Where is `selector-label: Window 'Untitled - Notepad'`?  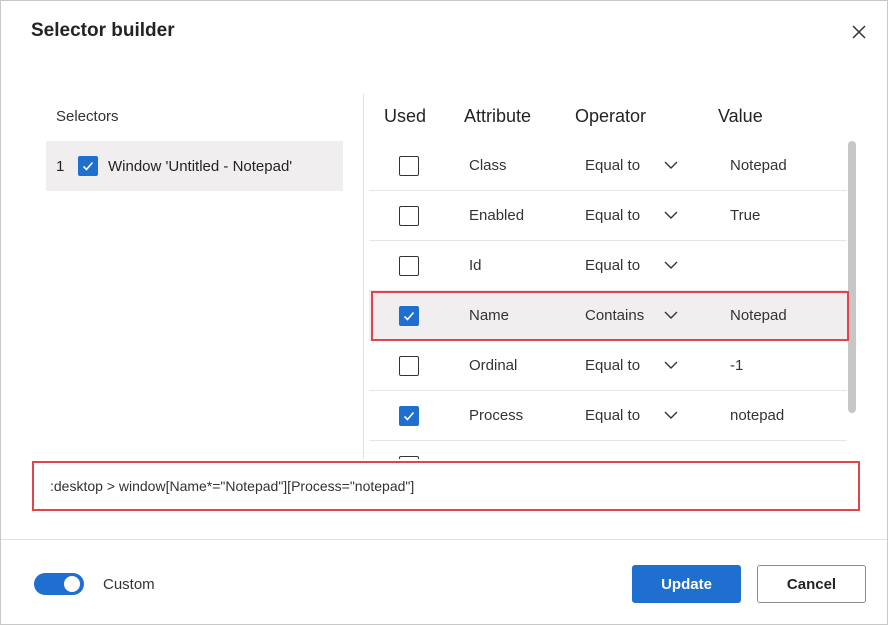 selector-label: Window 'Untitled - Notepad' is located at coordinates (200, 166).